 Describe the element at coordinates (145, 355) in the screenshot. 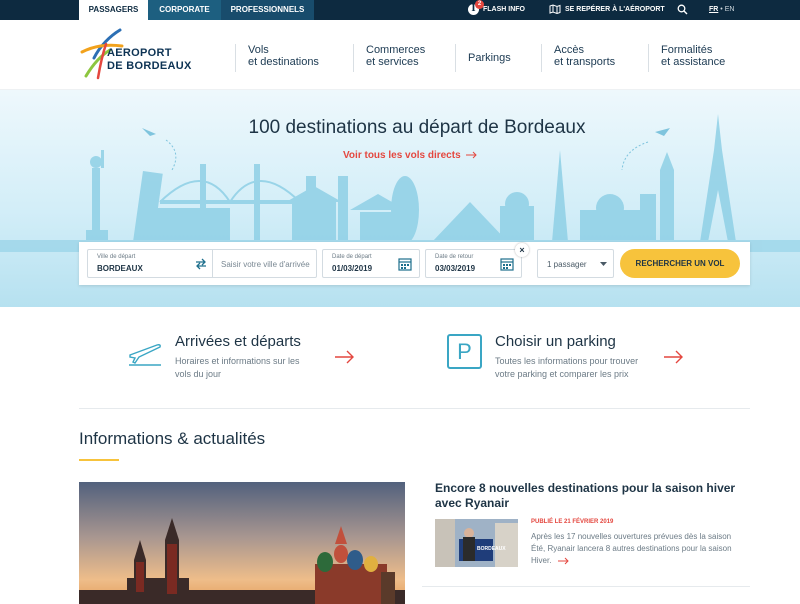

I see `plane-takeoff-icon` at that location.